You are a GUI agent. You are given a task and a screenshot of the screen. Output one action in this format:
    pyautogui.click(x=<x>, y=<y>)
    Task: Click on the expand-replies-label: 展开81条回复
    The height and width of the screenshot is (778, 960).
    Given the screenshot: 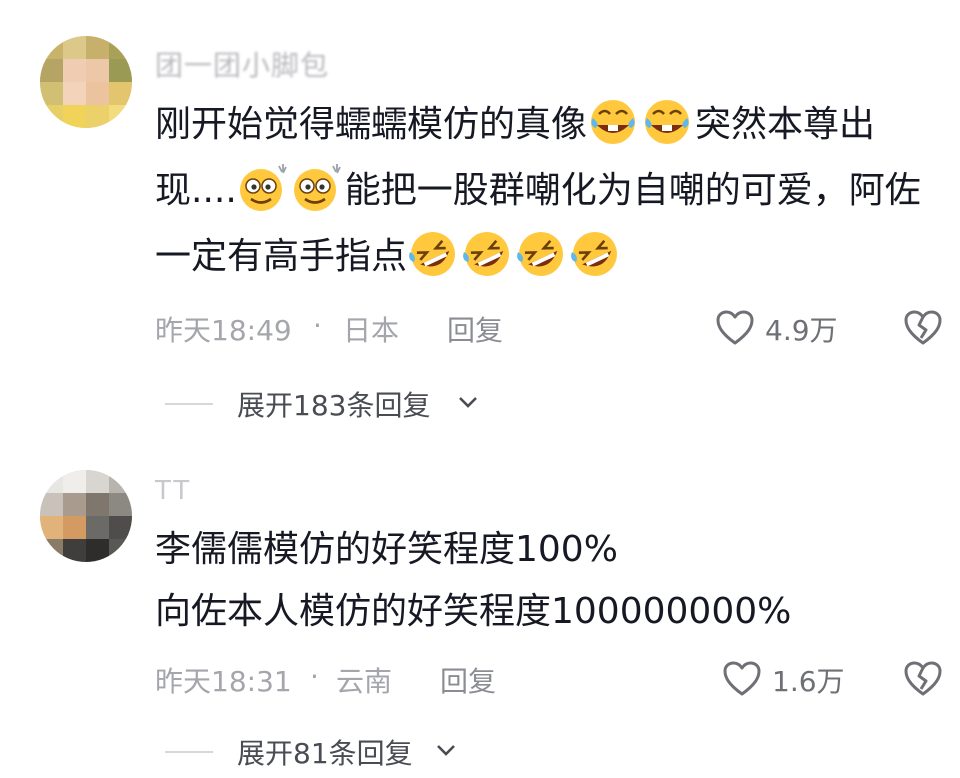 What is the action you would take?
    pyautogui.click(x=325, y=753)
    